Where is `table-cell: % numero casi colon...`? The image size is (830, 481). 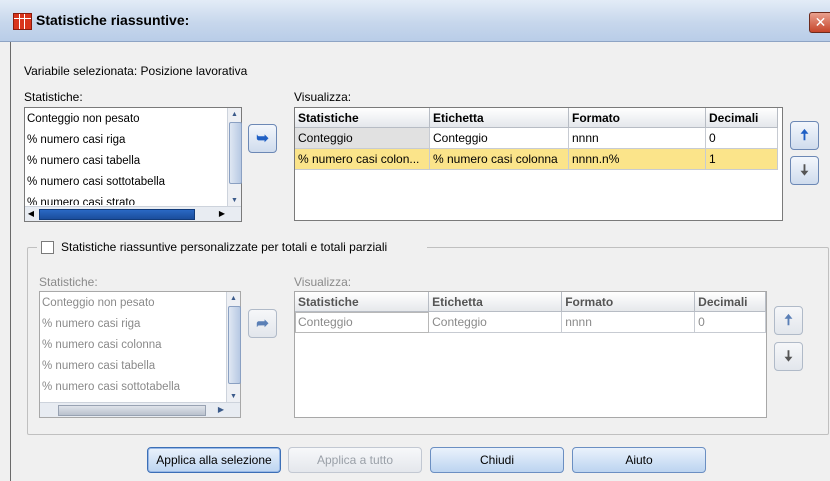 table-cell: % numero casi colon... is located at coordinates (362, 159).